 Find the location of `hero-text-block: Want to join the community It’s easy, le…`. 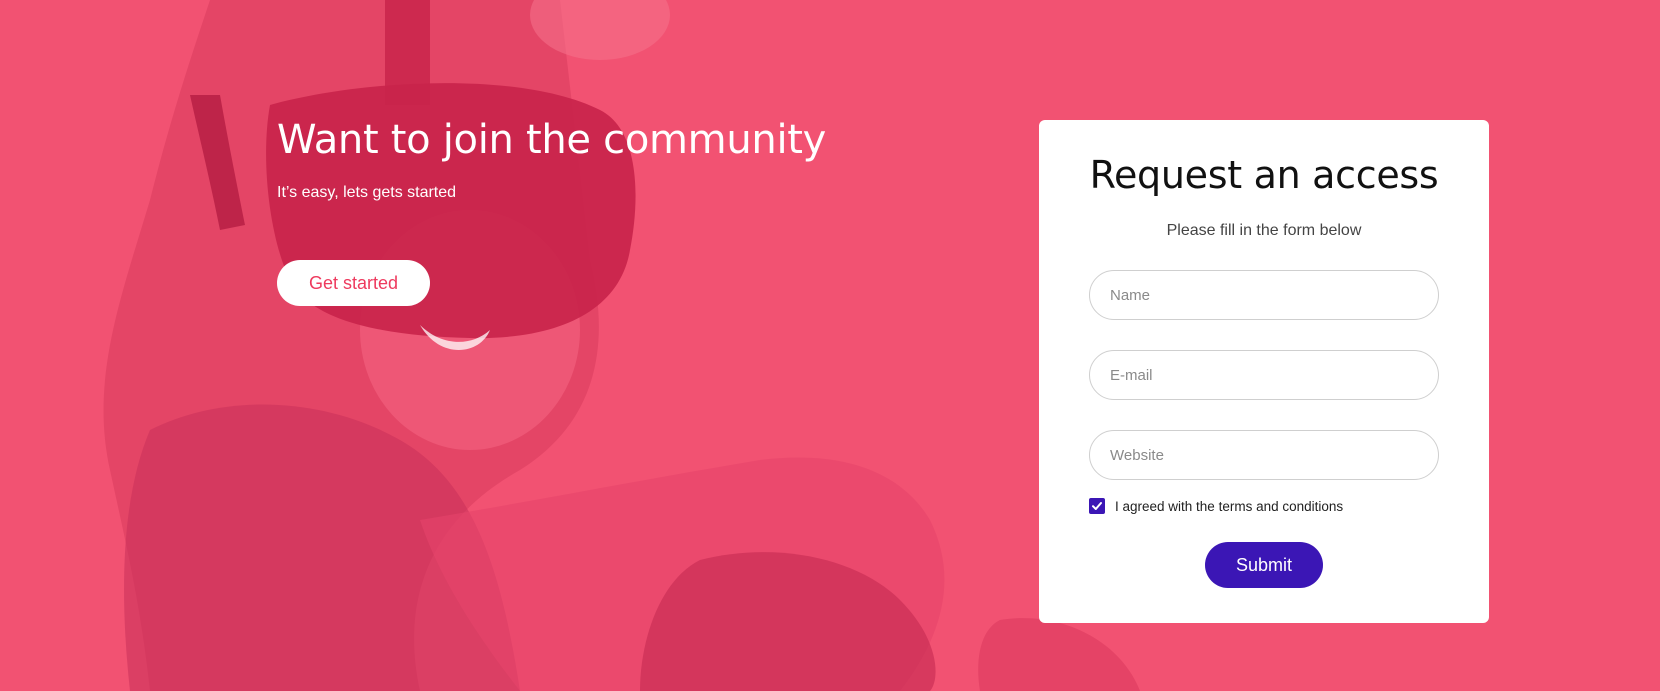

hero-text-block: Want to join the community It’s easy, le… is located at coordinates (557, 158).